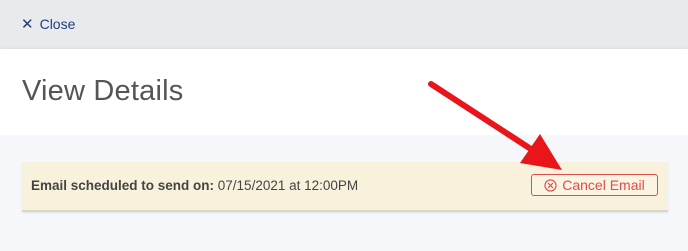  Describe the element at coordinates (286, 185) in the screenshot. I see `scheduled-datetime: 07/15/2021 at 12:00PM` at that location.